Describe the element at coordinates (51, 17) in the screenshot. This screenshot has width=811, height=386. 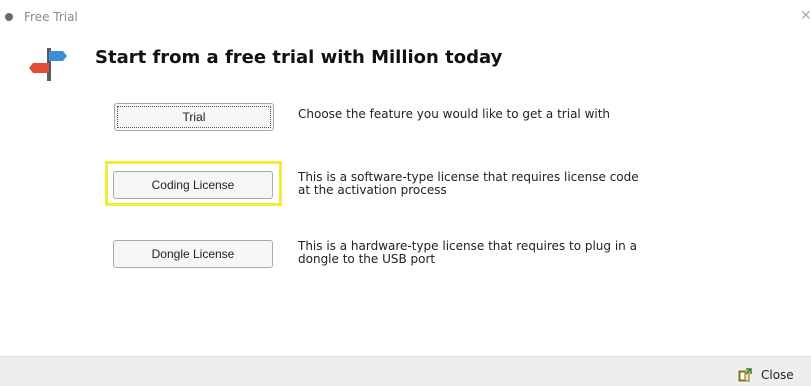
I see `window-title: Free Trial` at that location.